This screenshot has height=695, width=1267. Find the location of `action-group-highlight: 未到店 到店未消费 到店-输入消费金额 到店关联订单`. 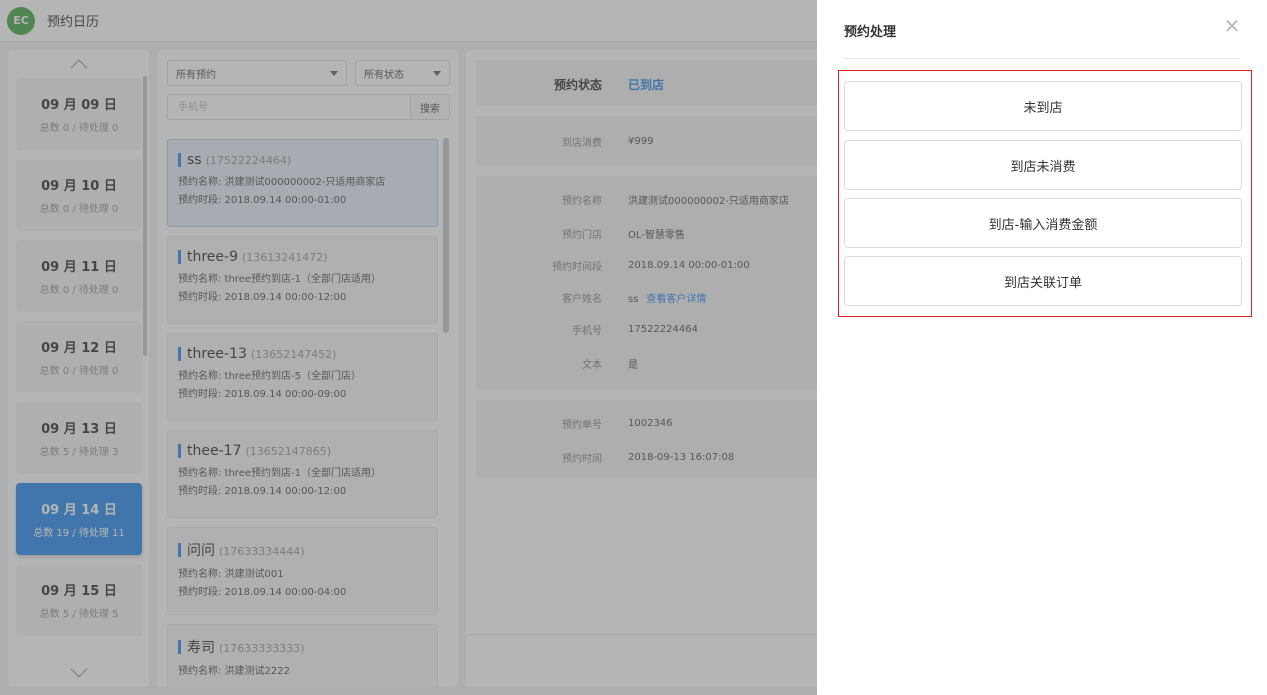

action-group-highlight: 未到店 到店未消费 到店-输入消费金额 到店关联订单 is located at coordinates (1045, 193).